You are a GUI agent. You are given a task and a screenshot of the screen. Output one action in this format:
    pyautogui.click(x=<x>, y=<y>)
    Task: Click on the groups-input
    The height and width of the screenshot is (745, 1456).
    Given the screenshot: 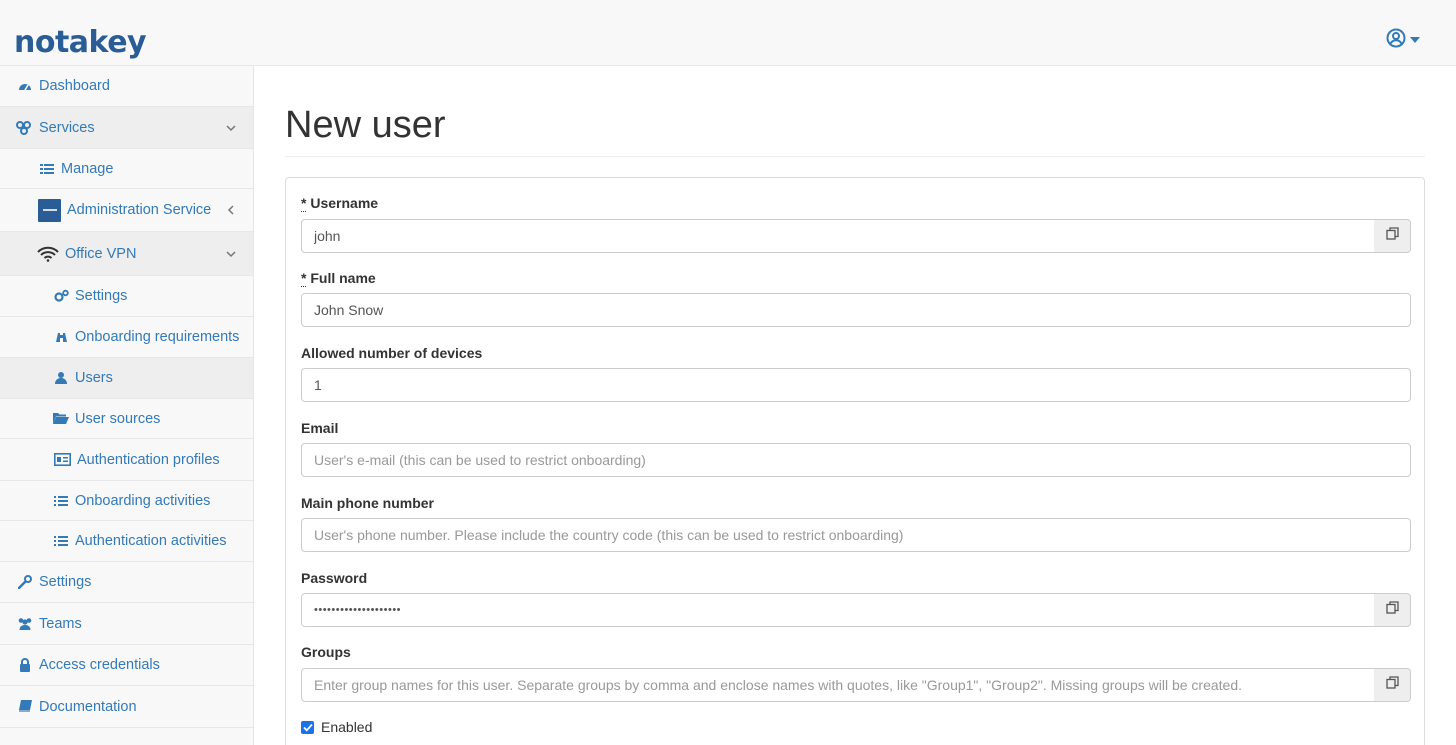 What is the action you would take?
    pyautogui.click(x=838, y=685)
    